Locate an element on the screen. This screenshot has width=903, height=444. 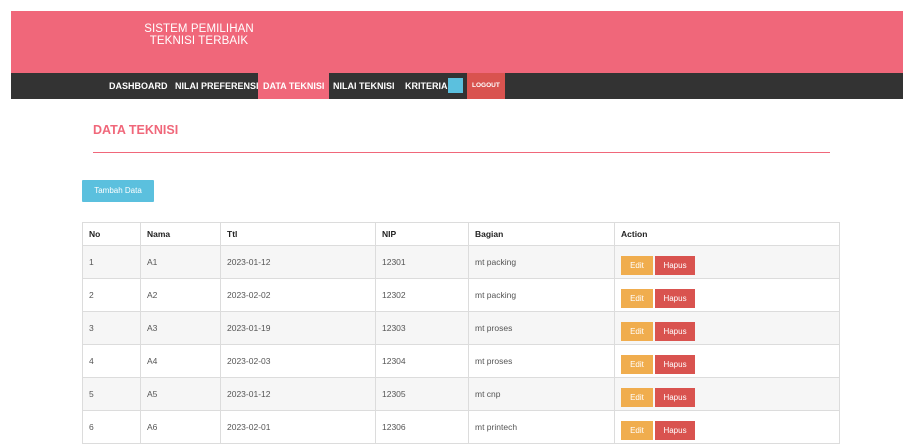
brand-line-2: TEKNISI TERBAIK is located at coordinates (199, 41).